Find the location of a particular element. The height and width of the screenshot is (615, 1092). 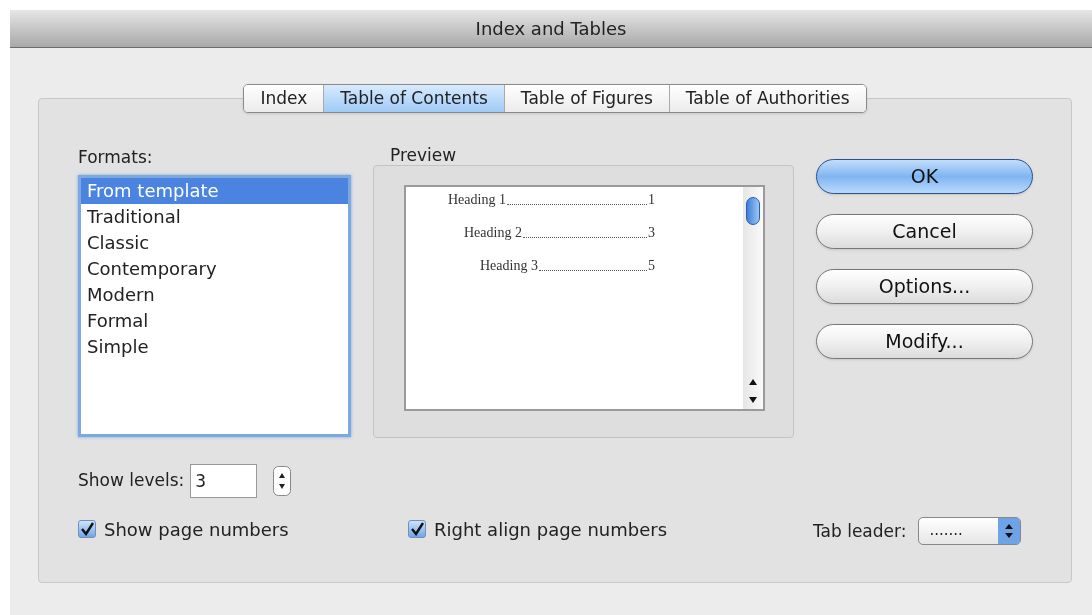

show-levels-field: 3 is located at coordinates (224, 481).